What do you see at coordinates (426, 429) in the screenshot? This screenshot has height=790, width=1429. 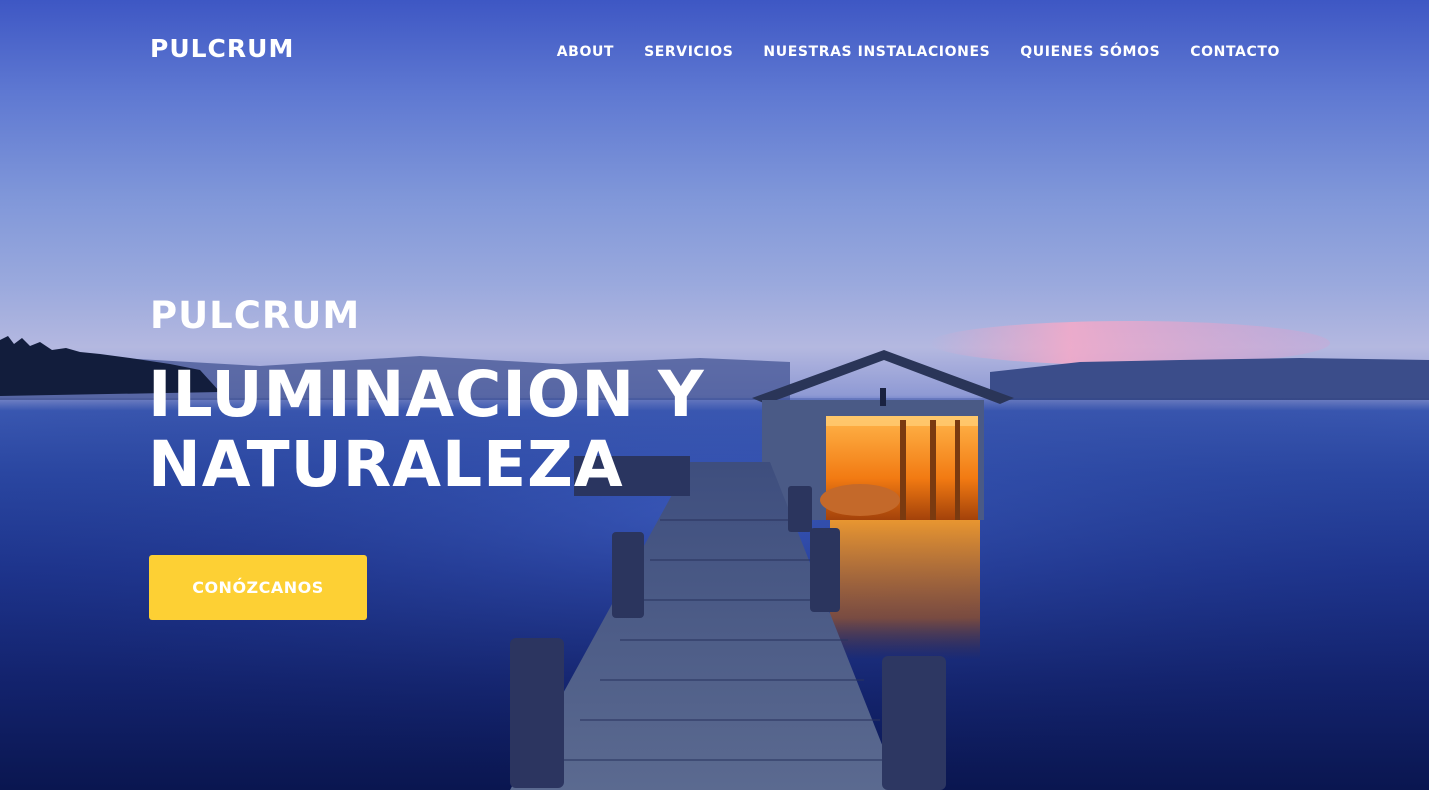 I see `hero-title: ILUMINACION Y NATURALEZA` at bounding box center [426, 429].